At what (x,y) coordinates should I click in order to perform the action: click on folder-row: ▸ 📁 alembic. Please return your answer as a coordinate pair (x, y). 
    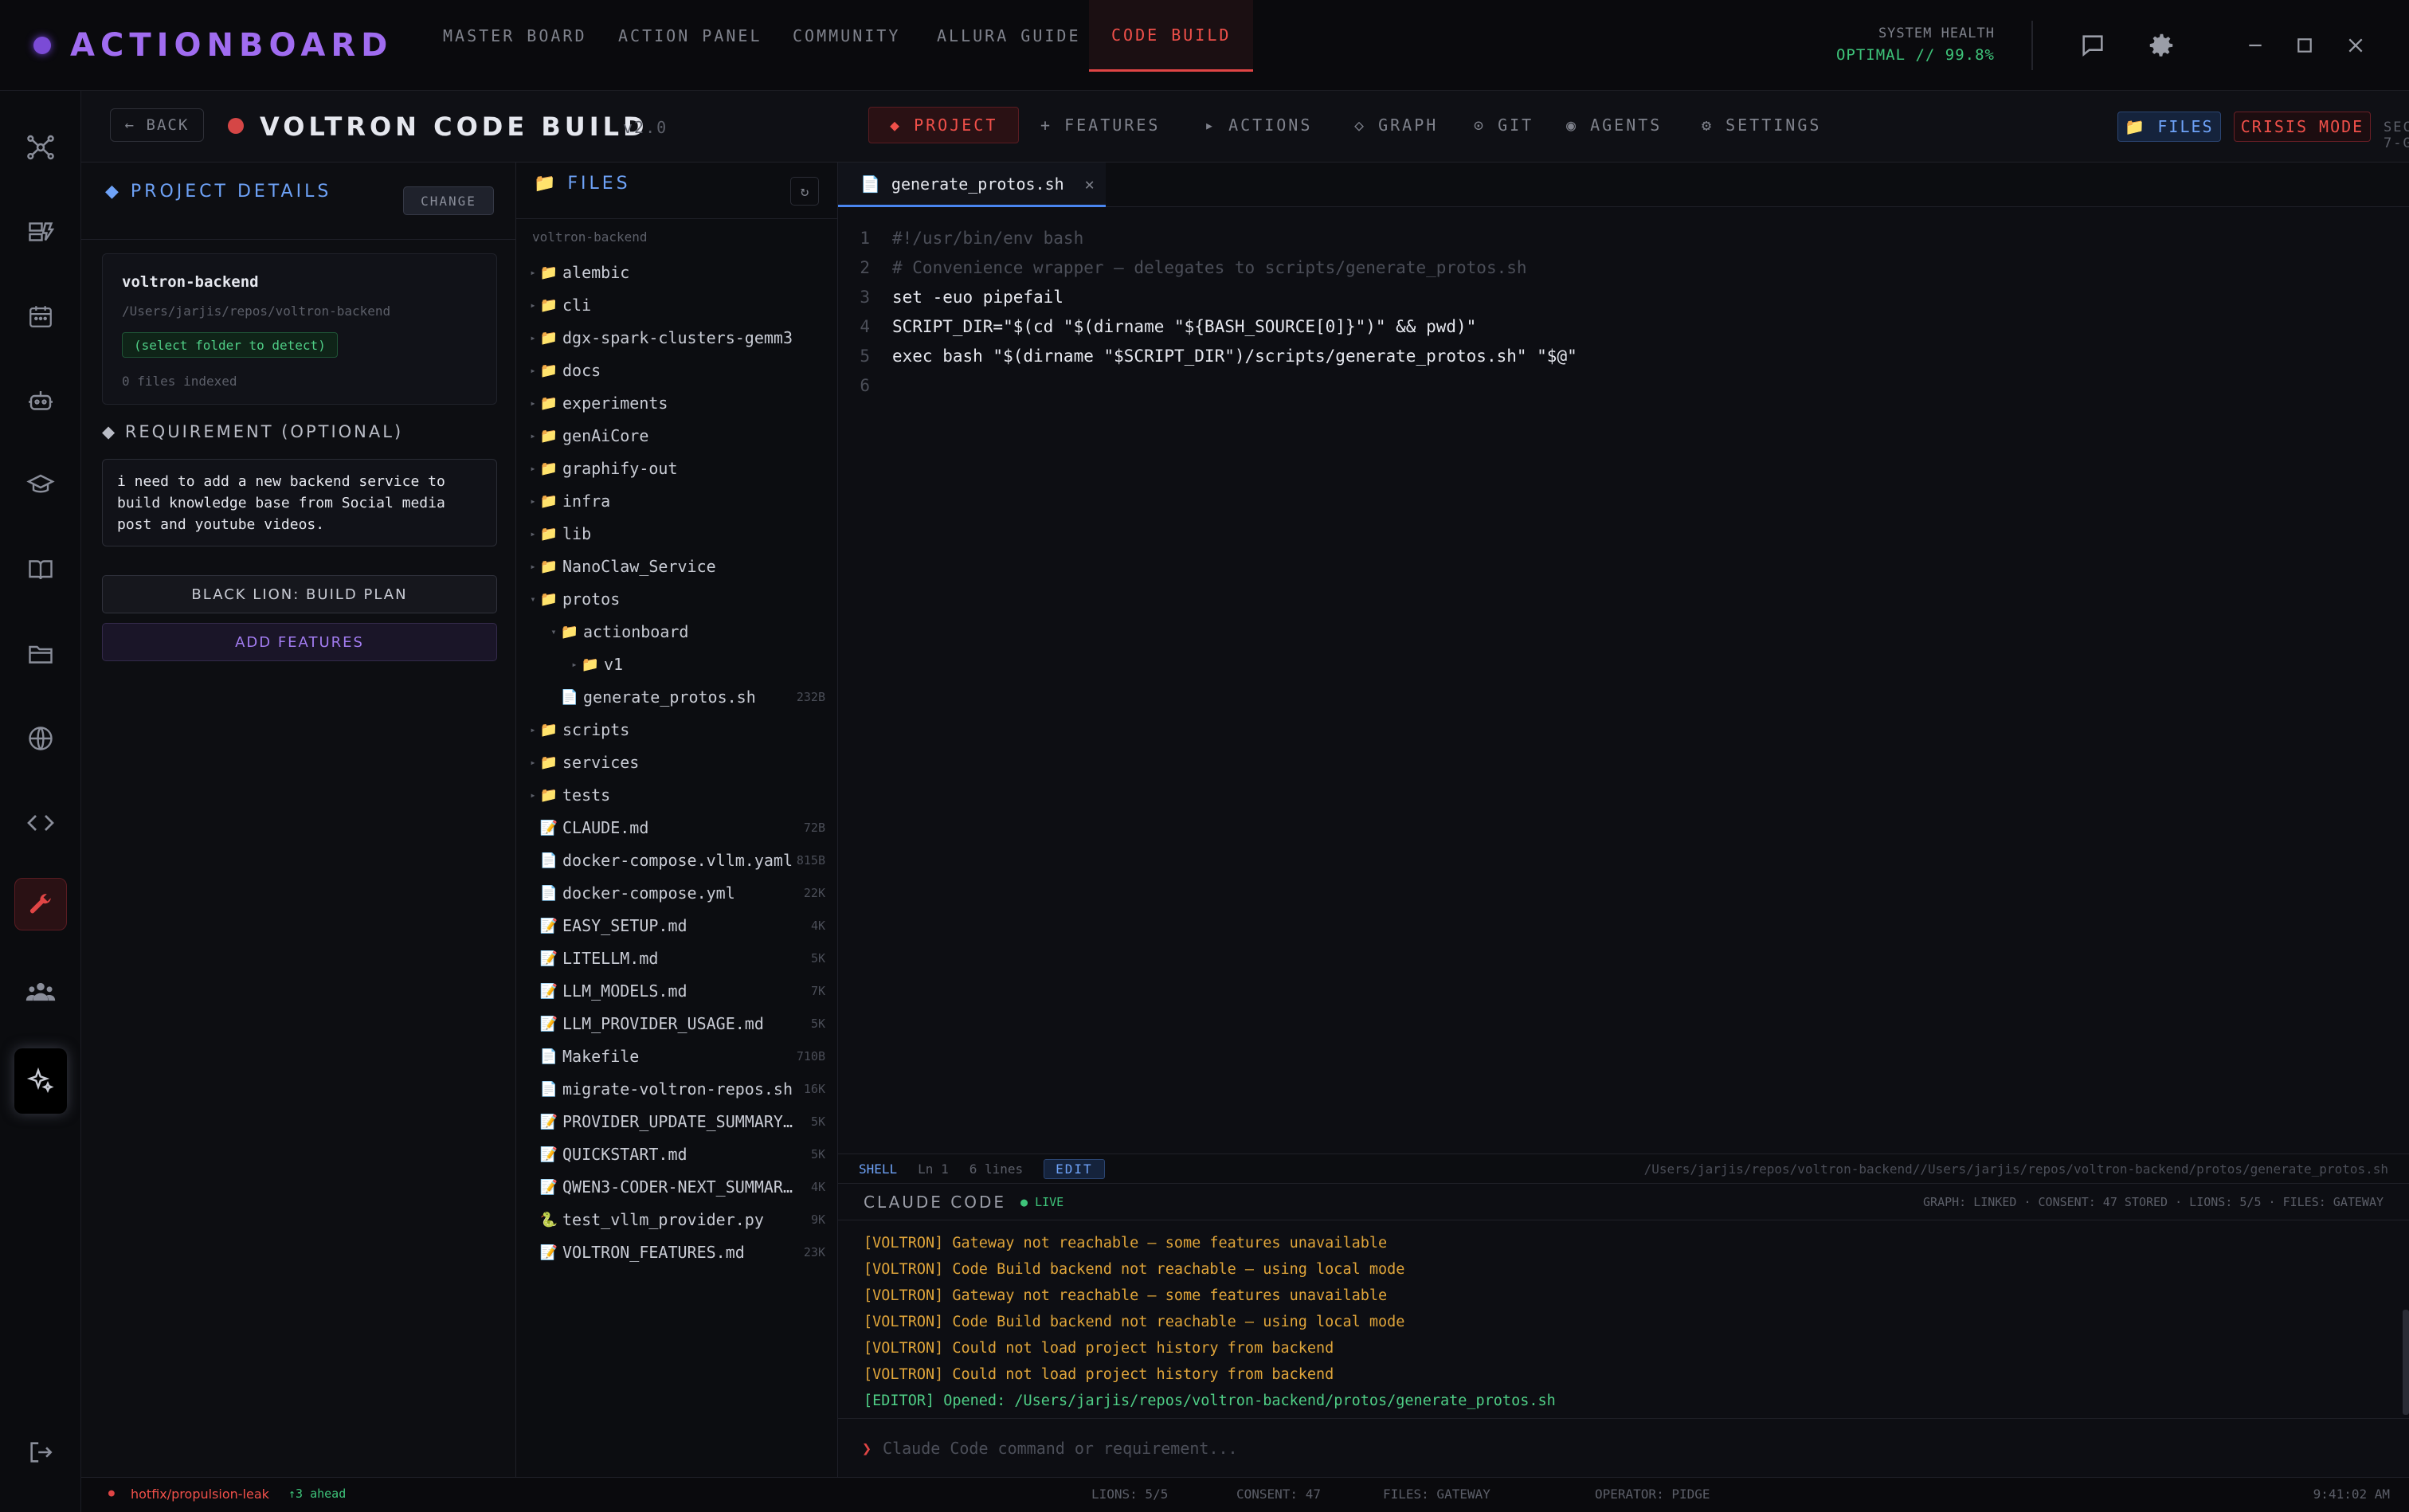
    Looking at the image, I should click on (677, 272).